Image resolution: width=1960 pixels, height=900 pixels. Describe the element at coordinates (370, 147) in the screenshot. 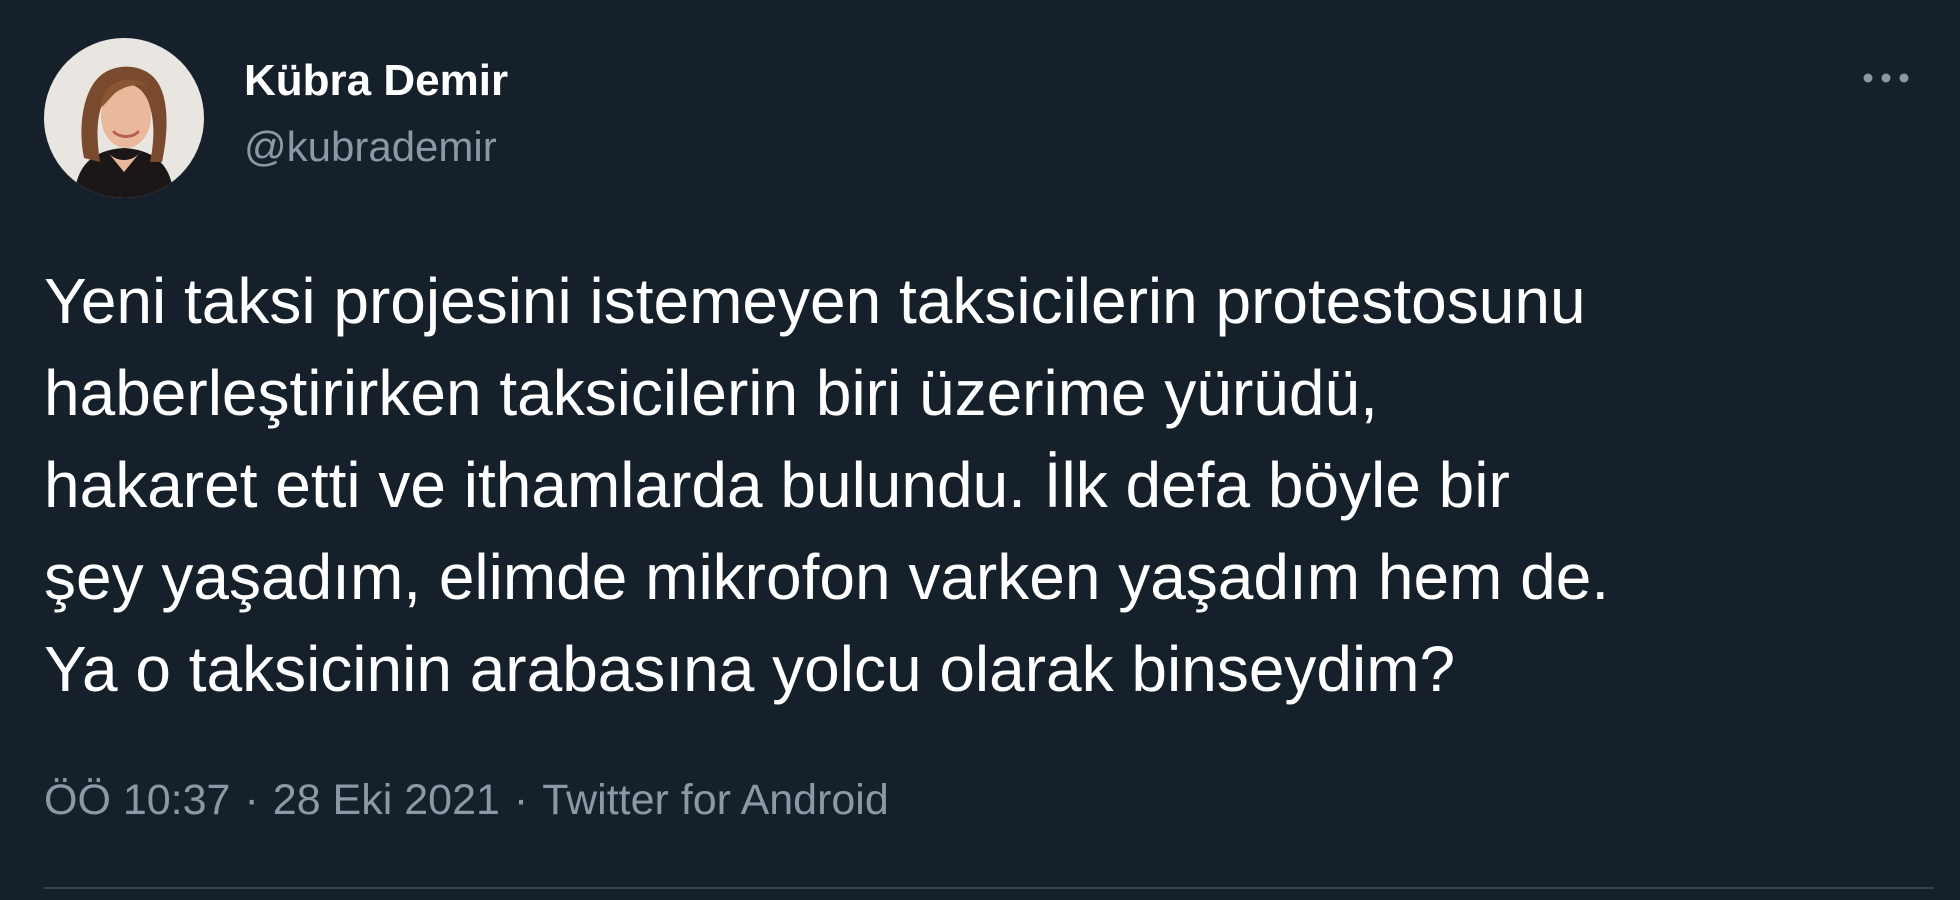

I see `author-handle: @kubrademir` at that location.